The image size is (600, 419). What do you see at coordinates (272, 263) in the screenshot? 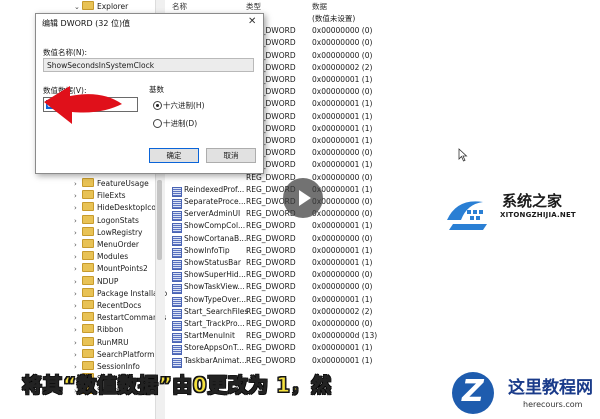
I see `table-row: ShowStatusBar REG_DWORD 0x00000001 (1)` at bounding box center [272, 263].